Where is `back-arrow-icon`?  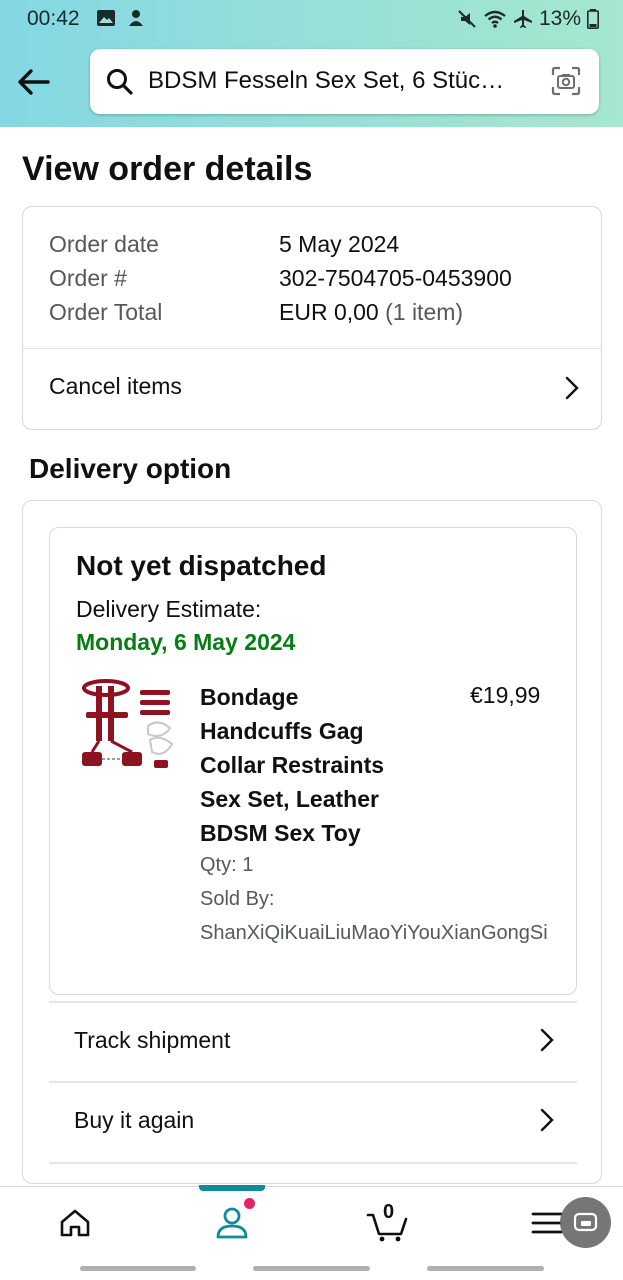 back-arrow-icon is located at coordinates (34, 82).